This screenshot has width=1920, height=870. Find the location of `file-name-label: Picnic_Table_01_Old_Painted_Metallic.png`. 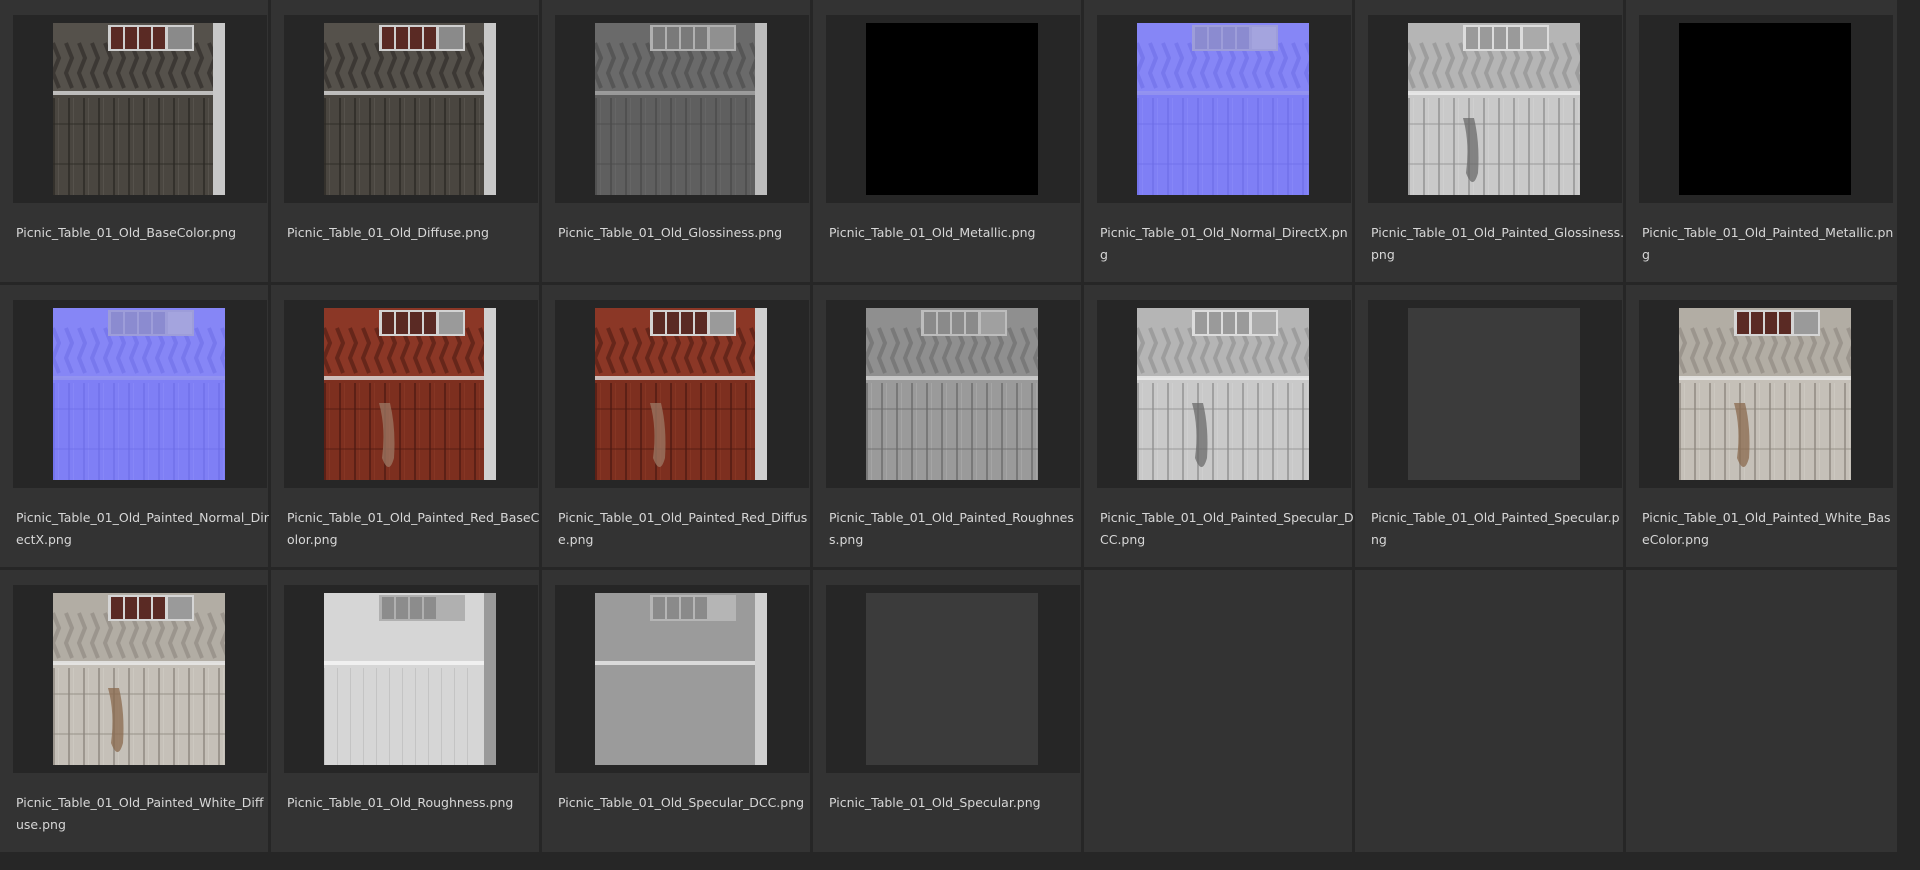

file-name-label: Picnic_Table_01_Old_Painted_Metallic.png is located at coordinates (1768, 243).